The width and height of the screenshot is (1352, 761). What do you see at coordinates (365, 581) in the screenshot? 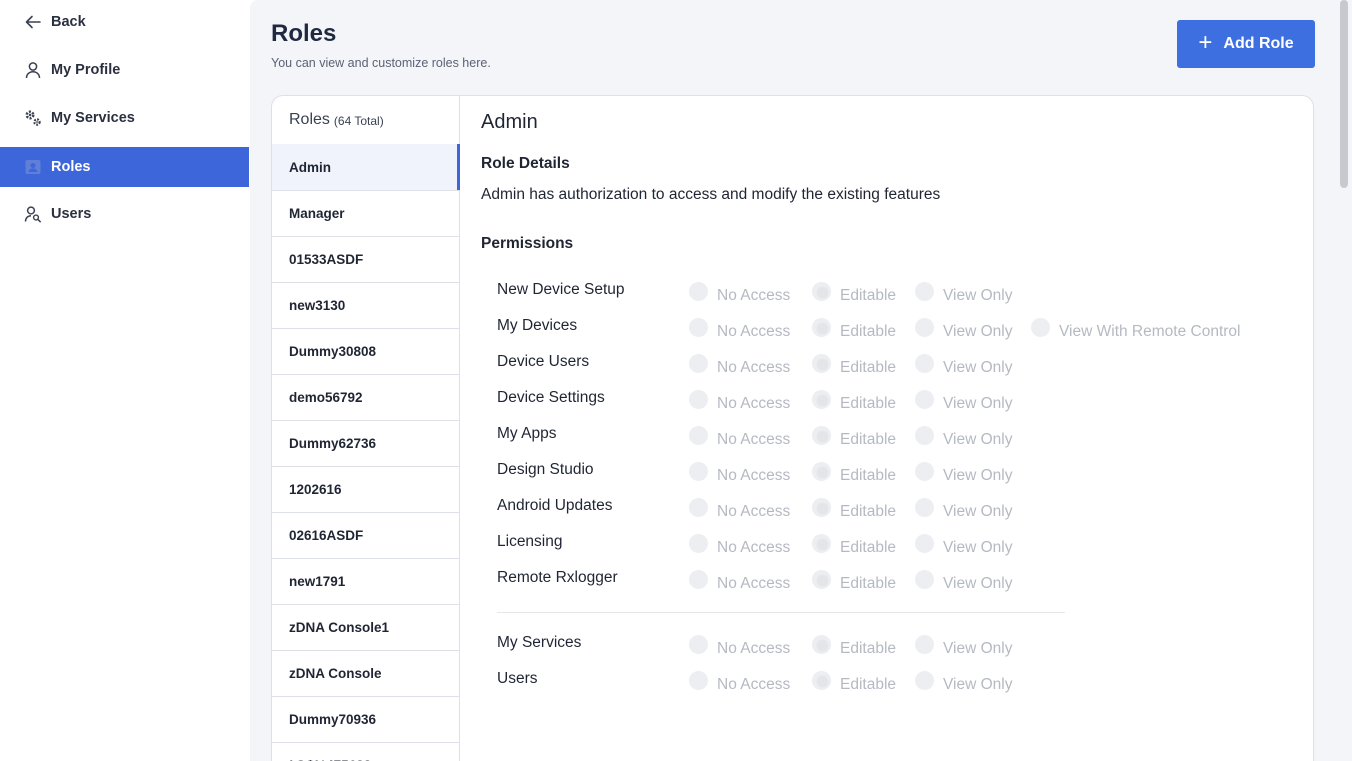
I see `role-list-item: new1791` at bounding box center [365, 581].